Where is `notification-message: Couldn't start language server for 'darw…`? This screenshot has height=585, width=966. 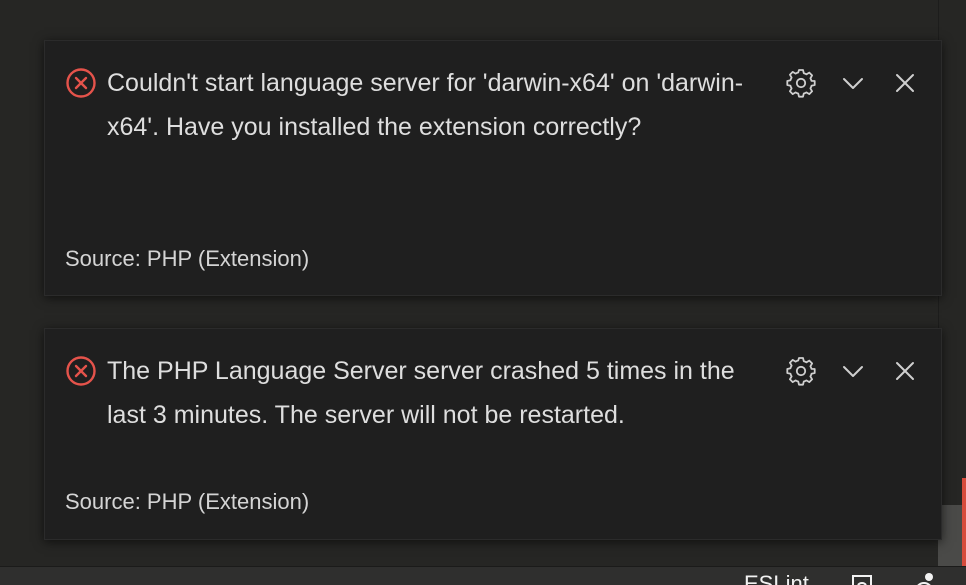
notification-message: Couldn't start language server for 'darw… is located at coordinates (425, 105).